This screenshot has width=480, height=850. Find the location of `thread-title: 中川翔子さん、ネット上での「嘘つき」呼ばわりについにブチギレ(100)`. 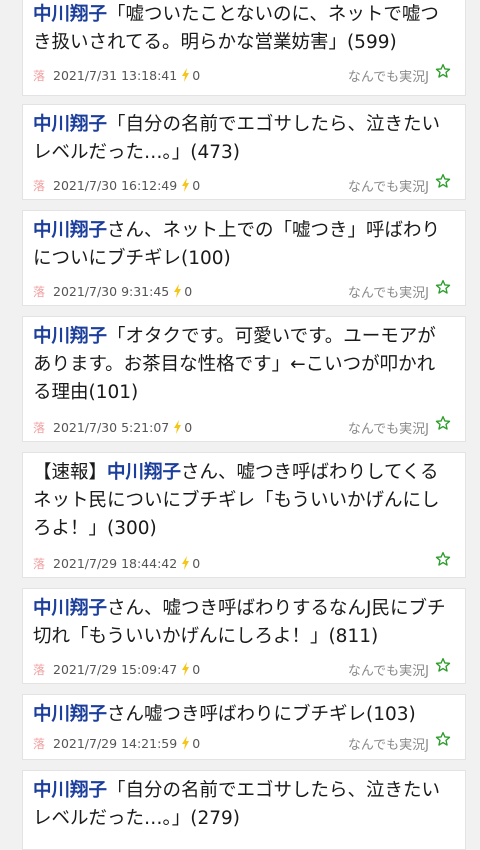

thread-title: 中川翔子さん、ネット上での「嘘つき」呼ばわりについにブチギレ(100) is located at coordinates (243, 245).